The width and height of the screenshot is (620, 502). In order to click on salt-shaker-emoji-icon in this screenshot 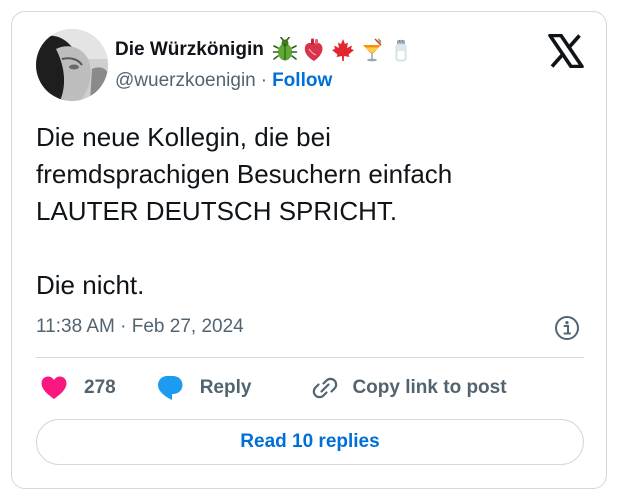, I will do `click(401, 50)`.